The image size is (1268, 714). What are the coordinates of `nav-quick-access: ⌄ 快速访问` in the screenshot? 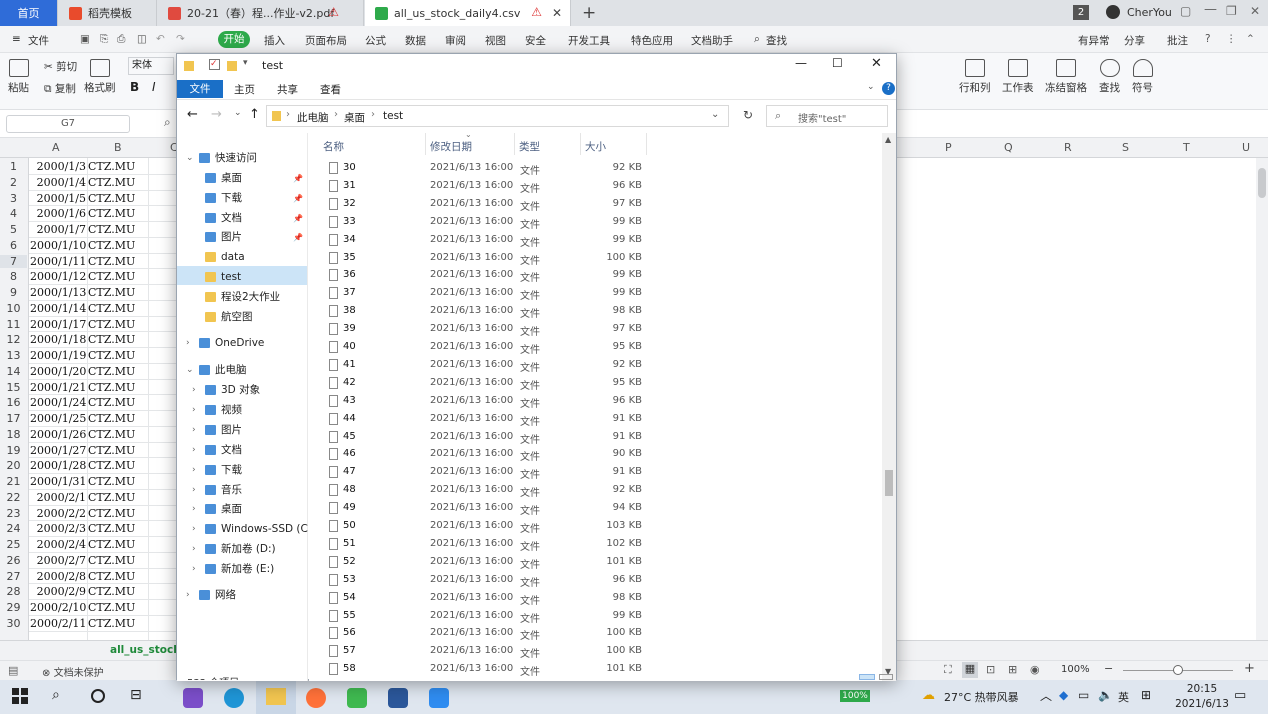 It's located at (221, 158).